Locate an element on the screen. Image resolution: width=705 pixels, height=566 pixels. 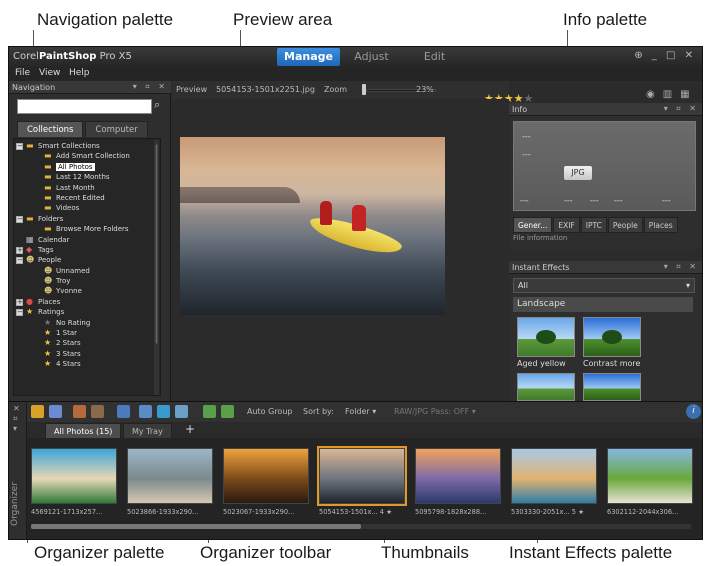
organizer-side-bar: ✕ ⌗ ▾ Organizer is located at coordinates (18, 470).